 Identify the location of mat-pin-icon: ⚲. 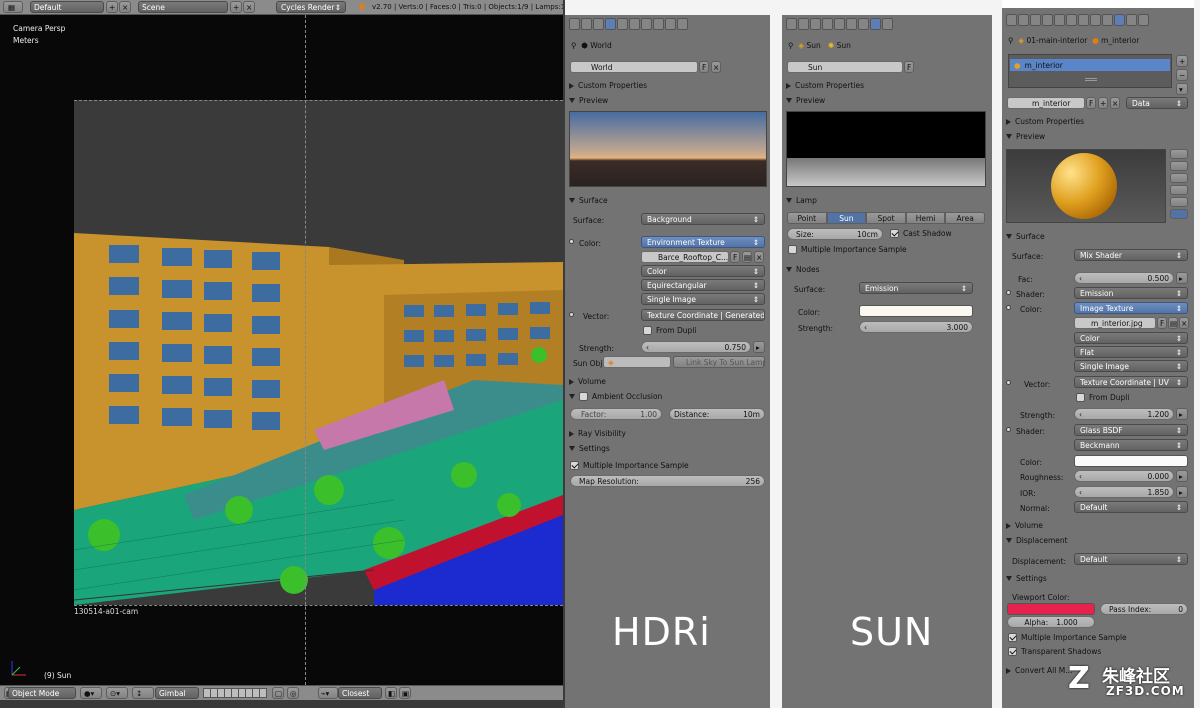
(1011, 40).